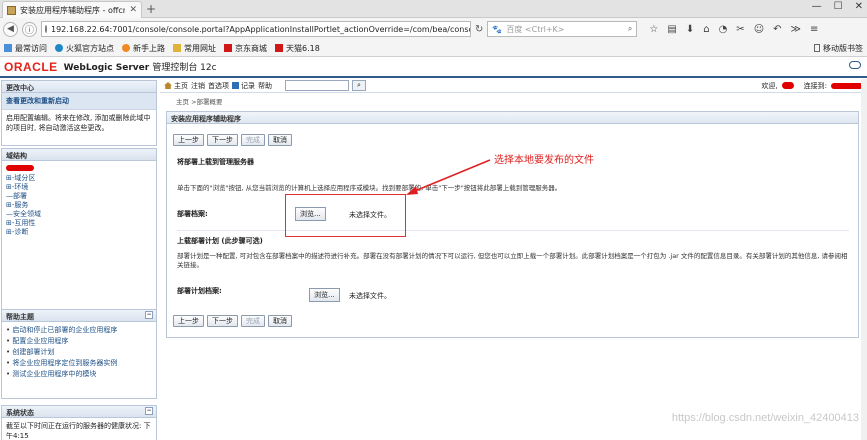 The width and height of the screenshot is (867, 440). Describe the element at coordinates (11, 10) in the screenshot. I see `favicon-icon` at that location.